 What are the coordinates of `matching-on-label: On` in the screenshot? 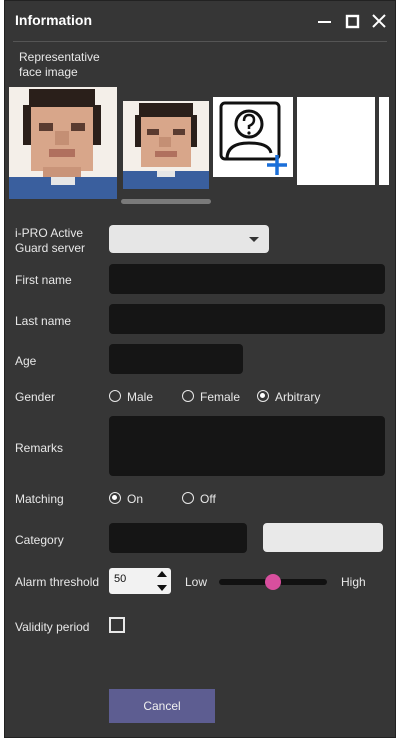 It's located at (135, 499).